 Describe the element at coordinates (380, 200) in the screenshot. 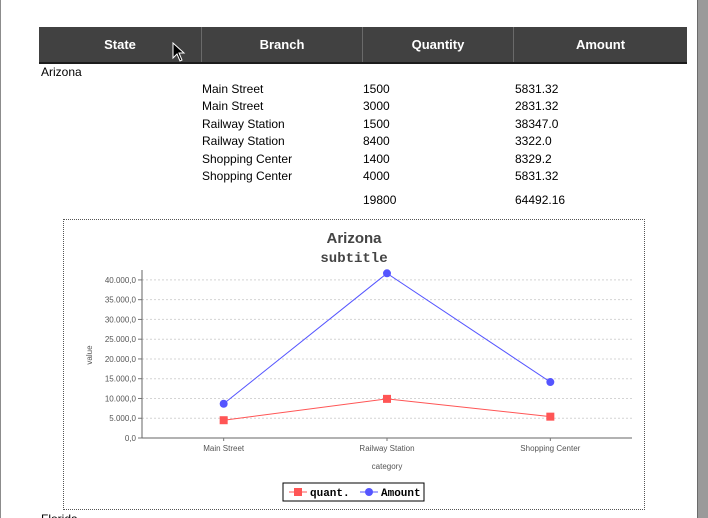

I see `total-quantity: 19800` at that location.